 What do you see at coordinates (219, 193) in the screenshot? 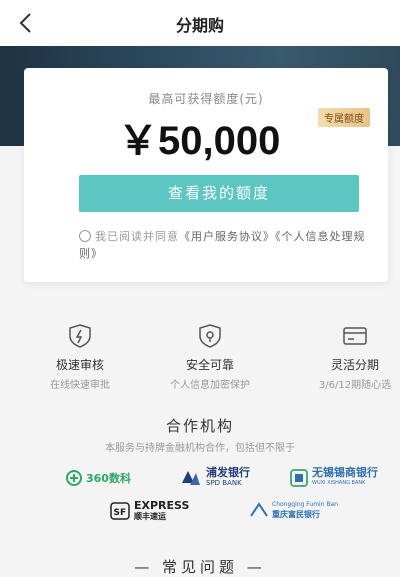
I see `check-limit-button: 查看我的额度` at bounding box center [219, 193].